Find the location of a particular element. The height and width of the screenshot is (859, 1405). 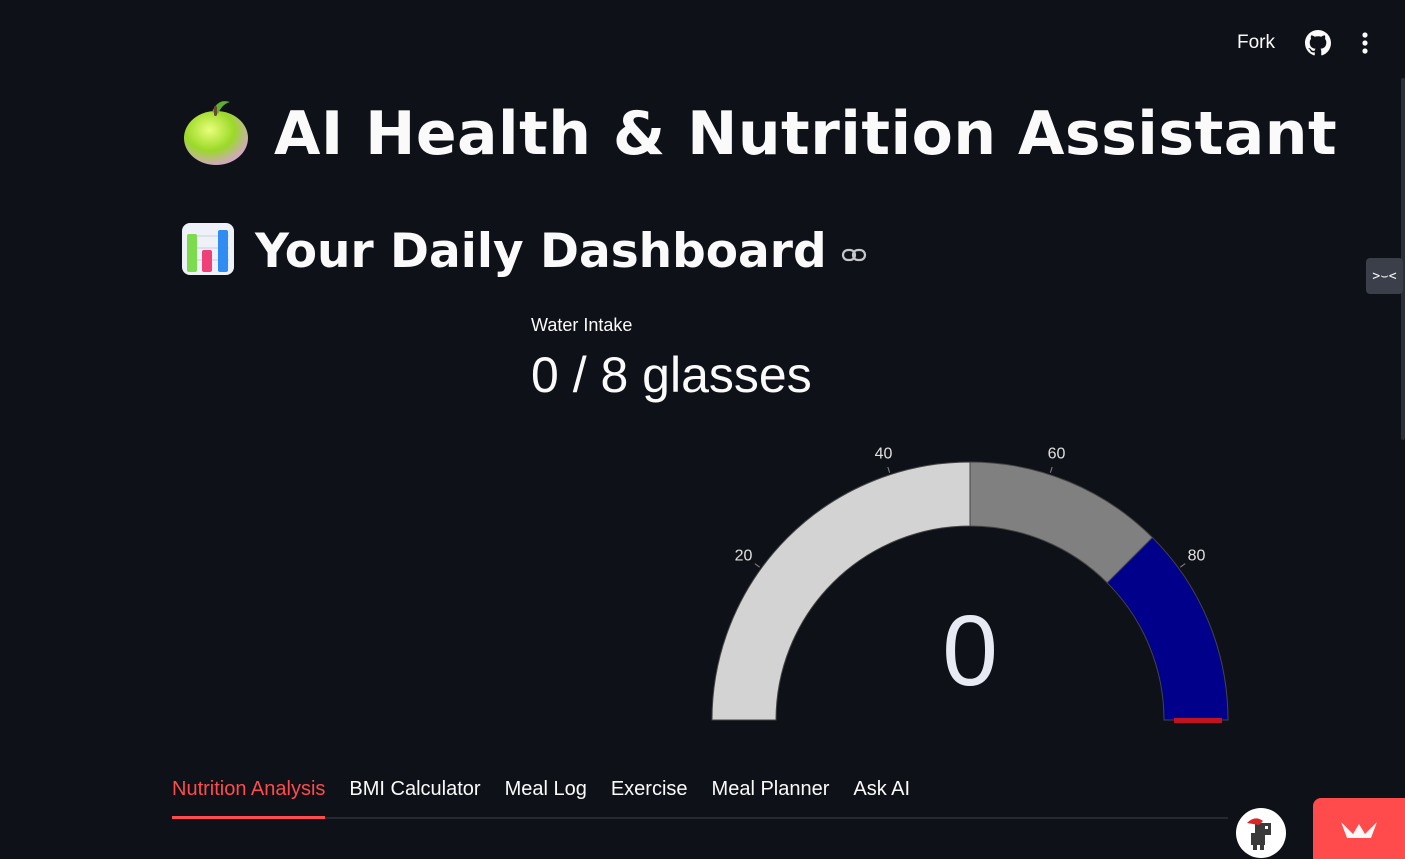

tab-nutrition-analysis: Nutrition Analysis is located at coordinates (249, 798).